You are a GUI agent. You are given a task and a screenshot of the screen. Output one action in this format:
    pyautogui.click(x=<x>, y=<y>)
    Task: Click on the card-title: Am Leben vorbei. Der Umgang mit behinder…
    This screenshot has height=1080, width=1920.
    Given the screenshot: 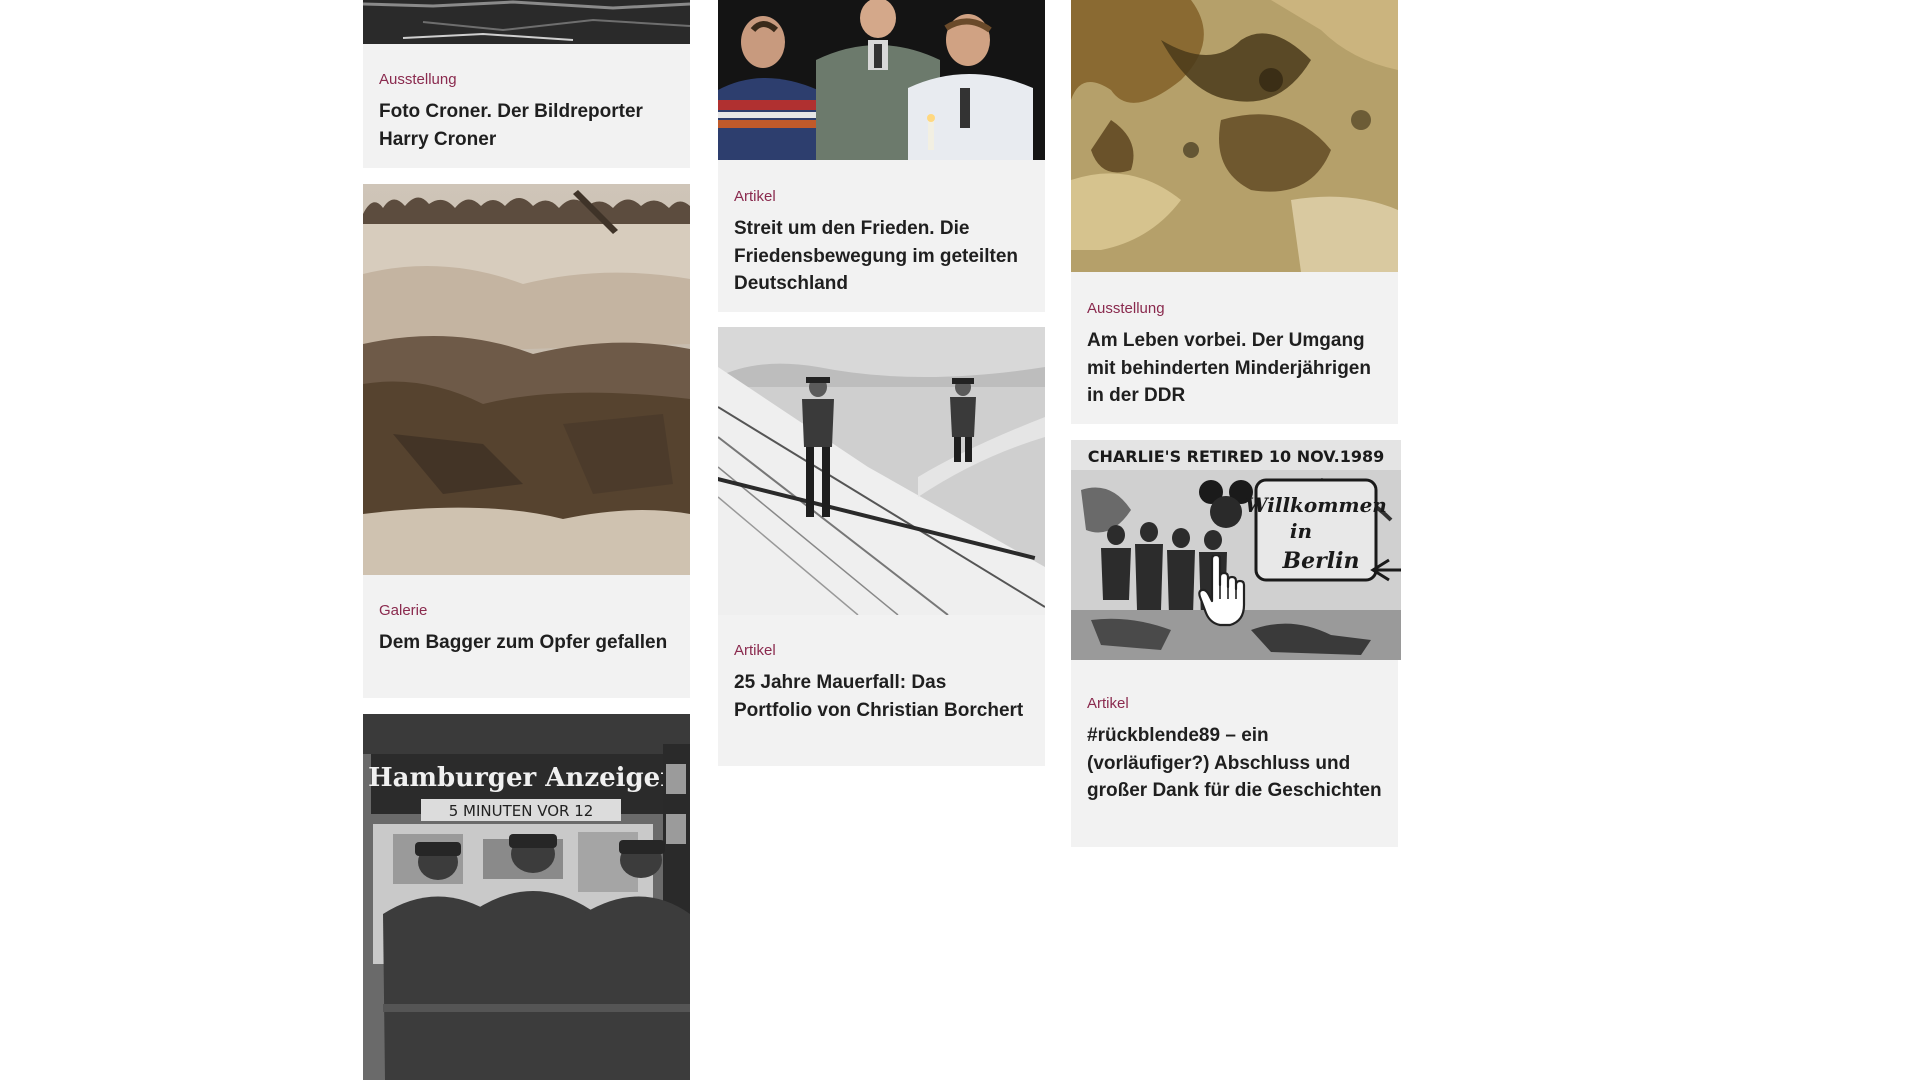 What is the action you would take?
    pyautogui.click(x=1234, y=368)
    